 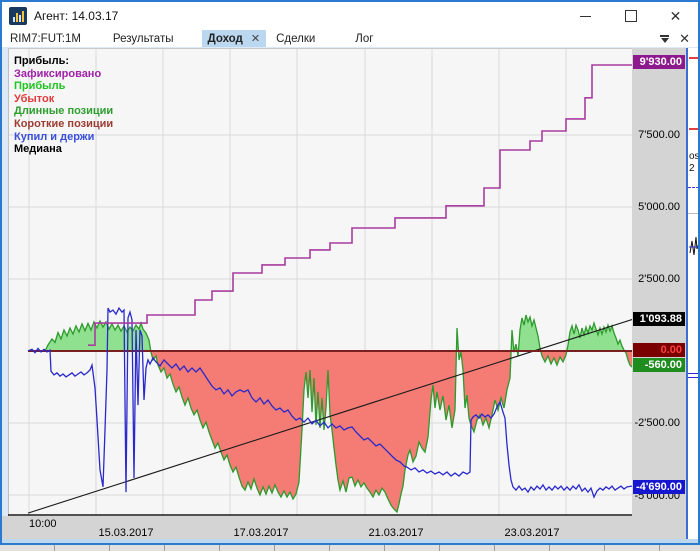 I want to click on y-axis-label: 2'500.00, so click(x=659, y=279).